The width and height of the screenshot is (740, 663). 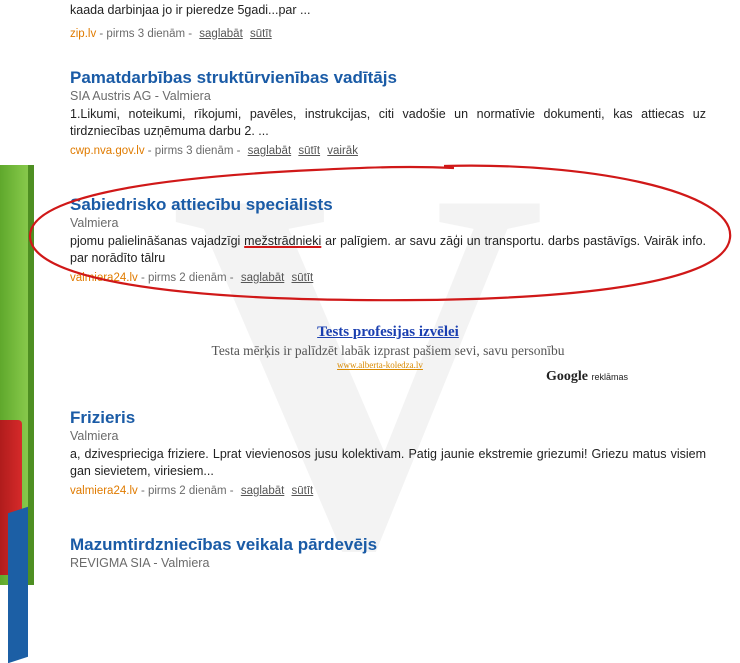 I want to click on more-link: vairāk, so click(x=342, y=151).